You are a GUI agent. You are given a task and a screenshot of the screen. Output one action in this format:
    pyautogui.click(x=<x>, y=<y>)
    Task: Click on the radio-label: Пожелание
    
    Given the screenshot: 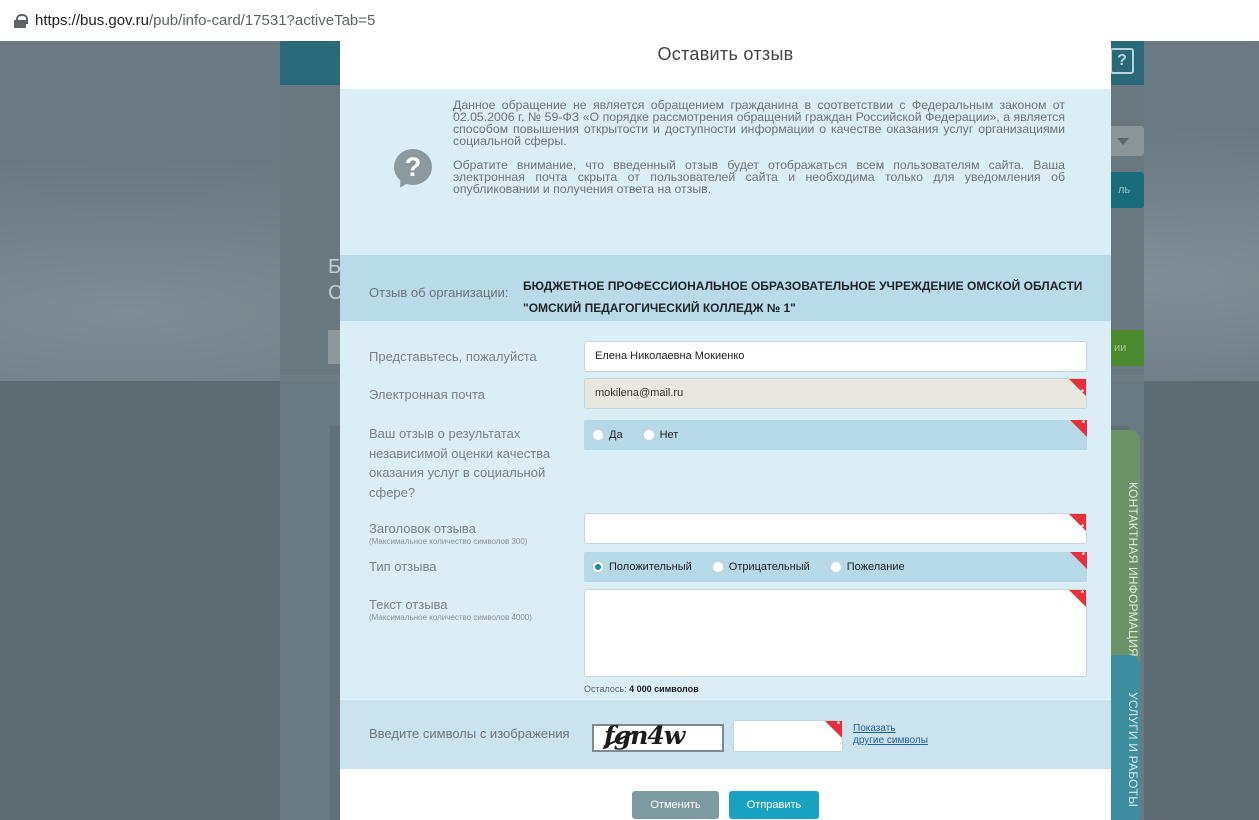 What is the action you would take?
    pyautogui.click(x=875, y=567)
    